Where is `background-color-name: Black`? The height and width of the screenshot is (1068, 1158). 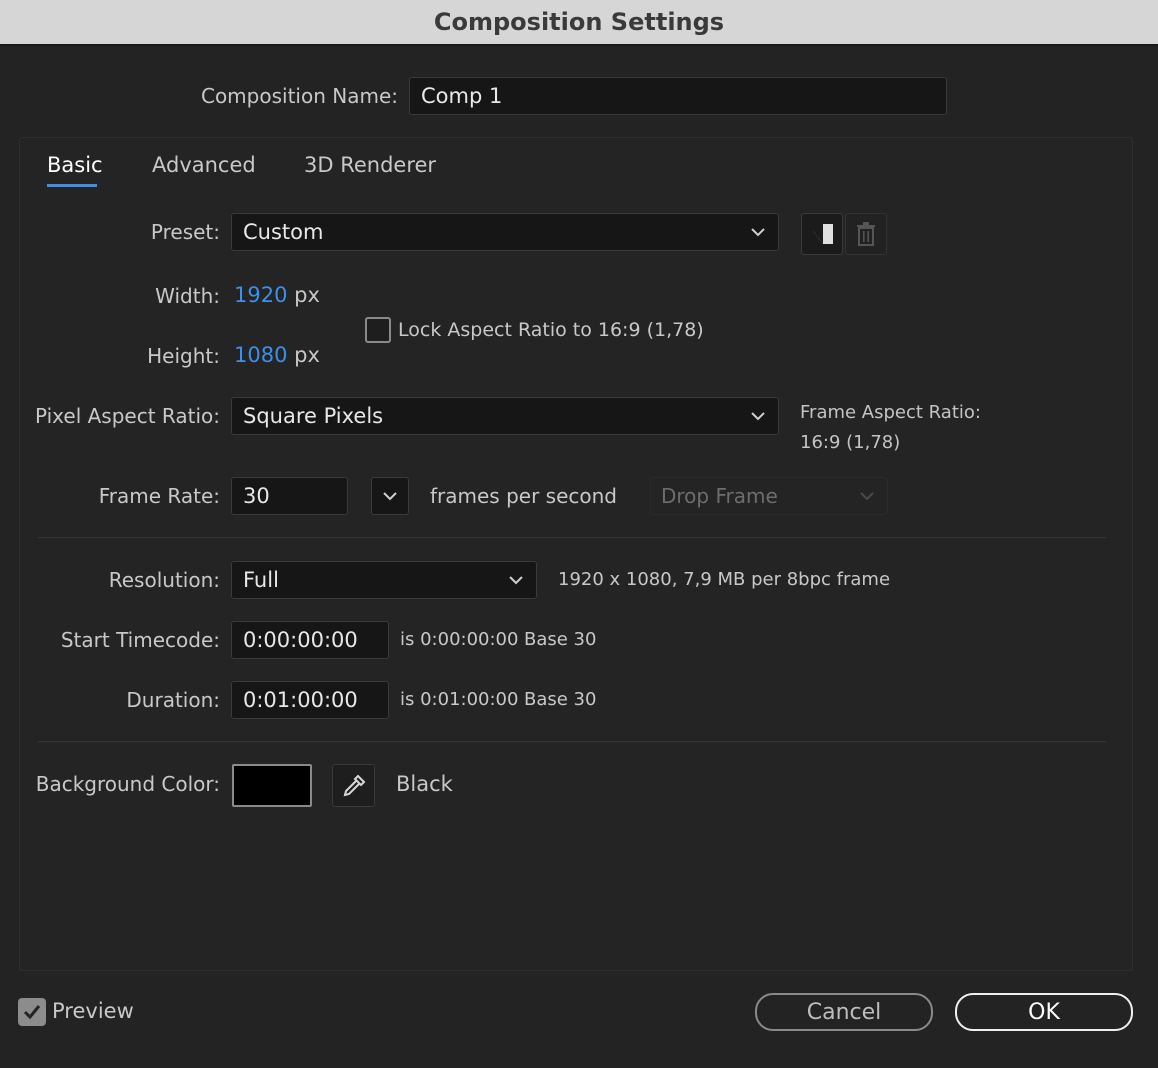 background-color-name: Black is located at coordinates (424, 784).